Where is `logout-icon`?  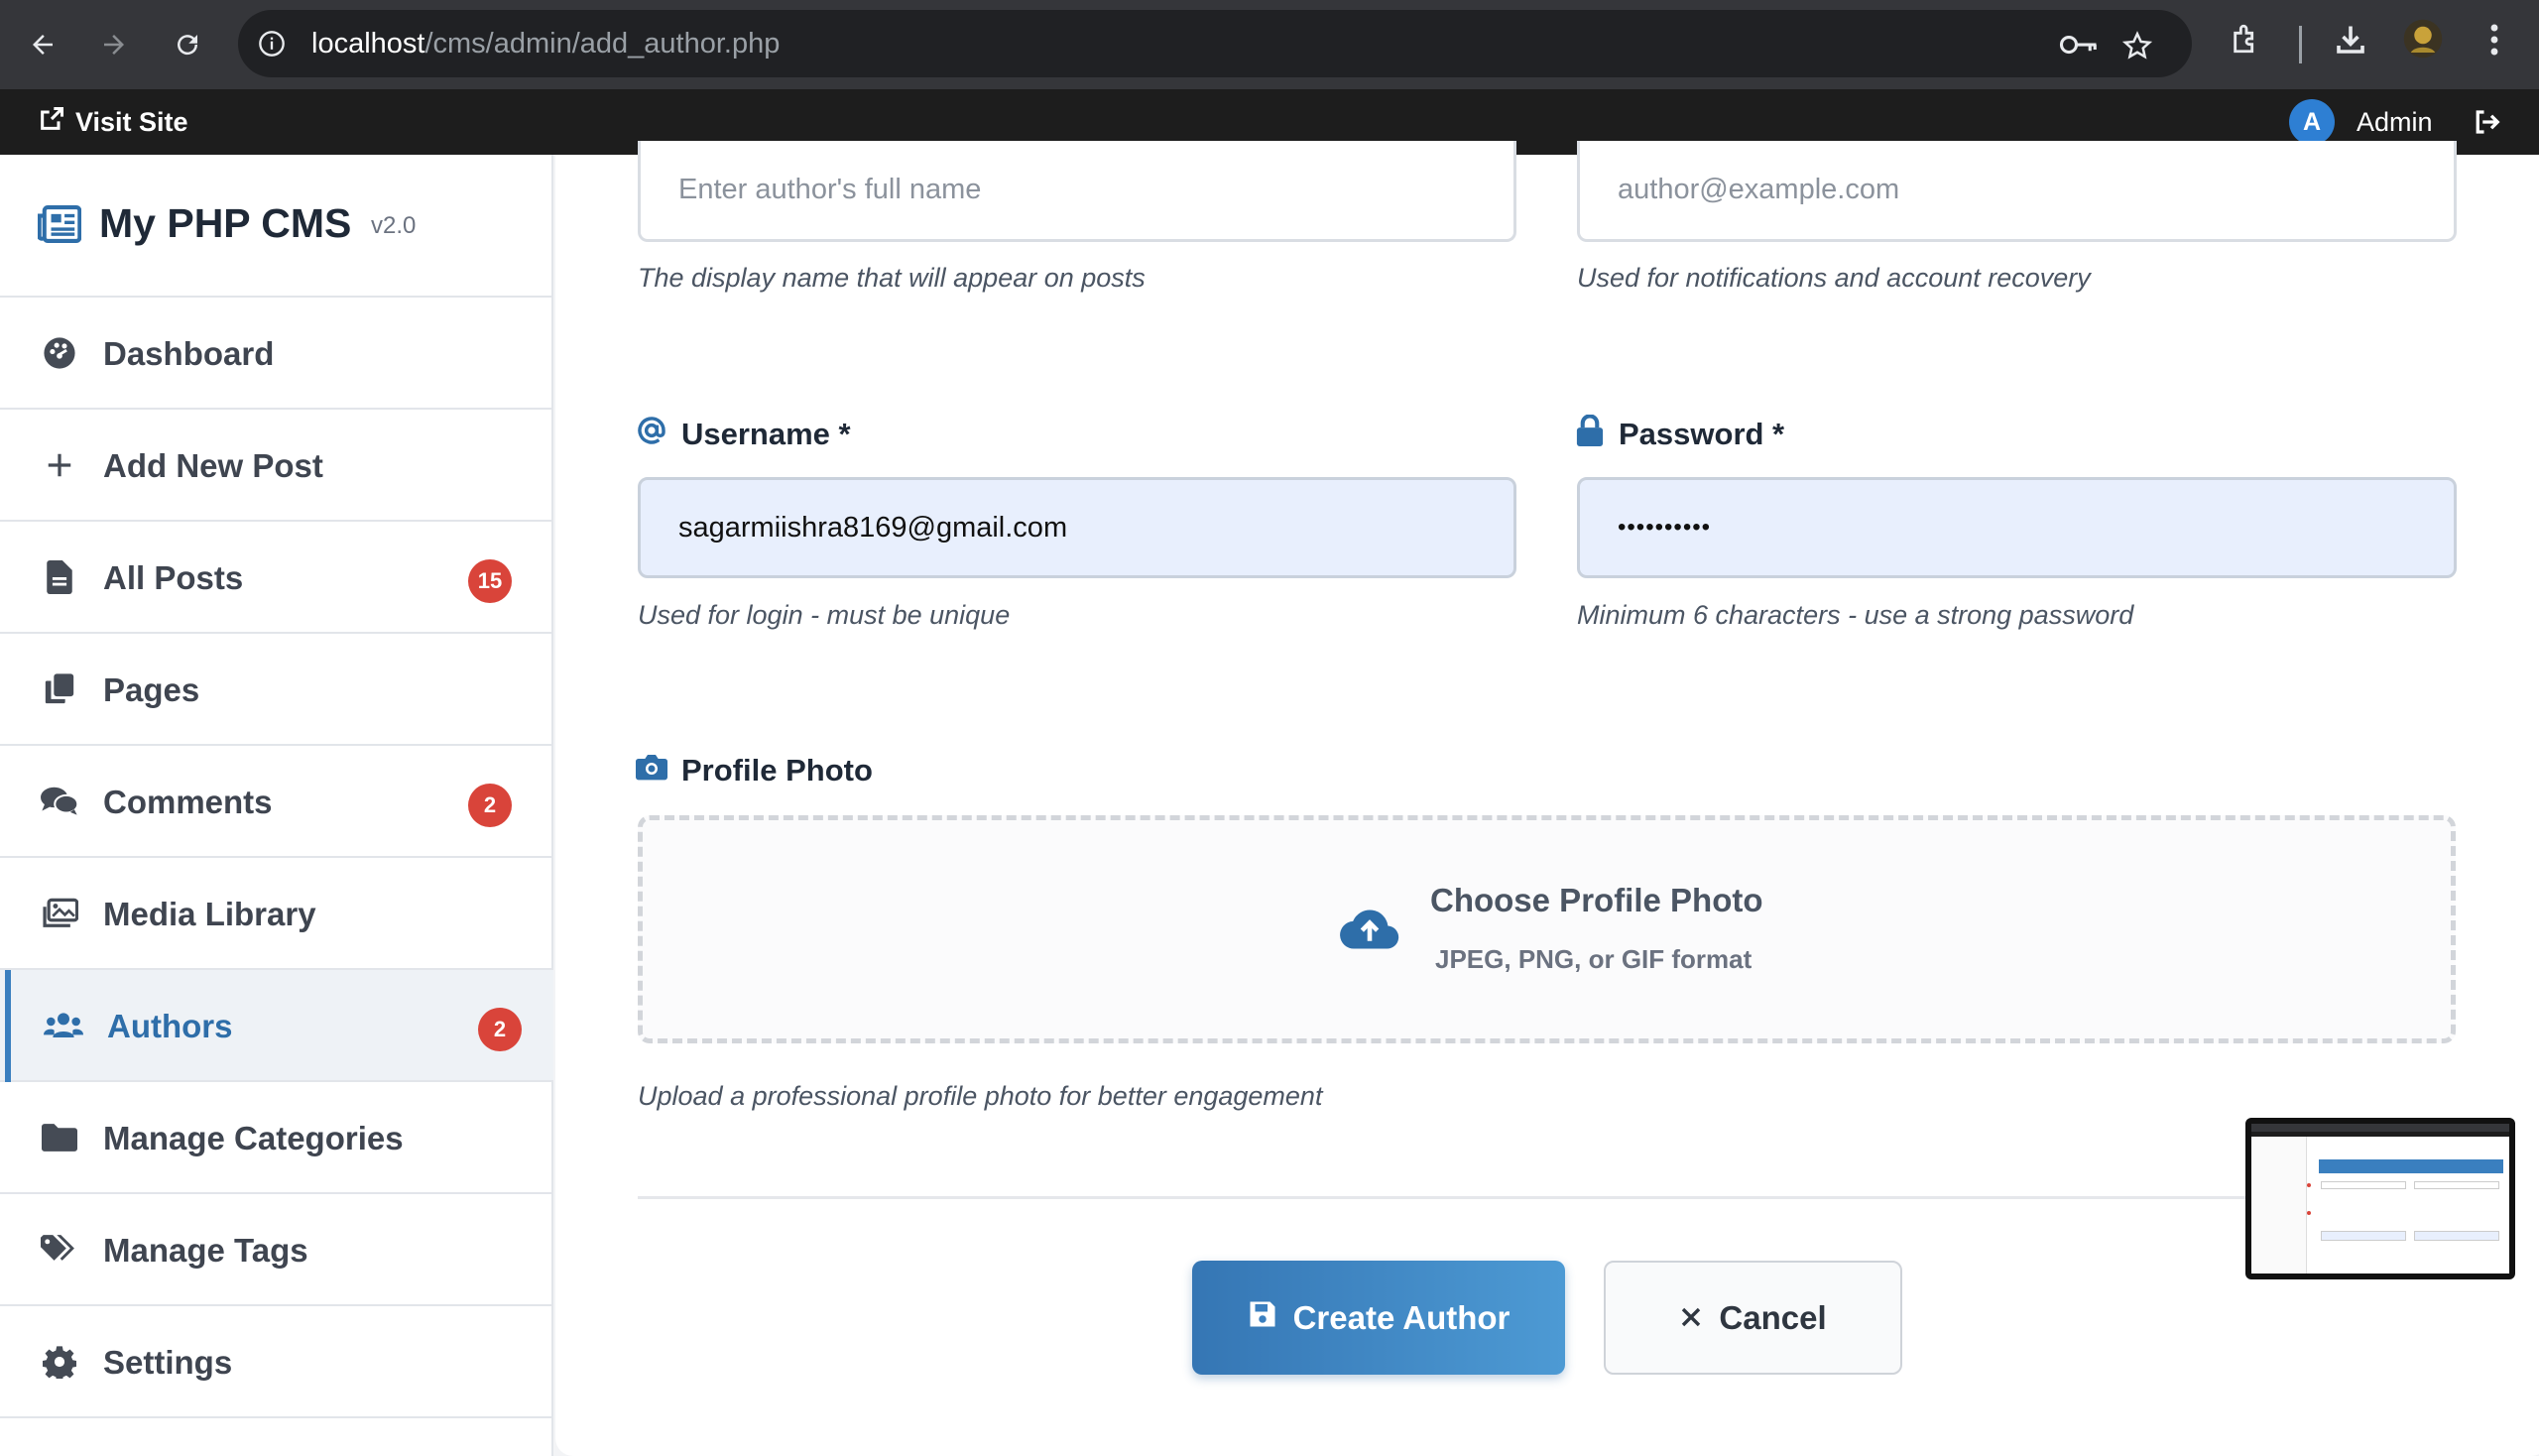 logout-icon is located at coordinates (2487, 124).